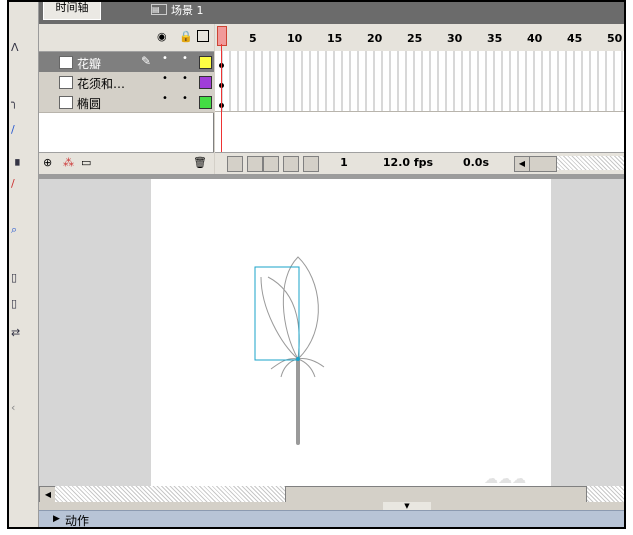 Image resolution: width=633 pixels, height=535 pixels. Describe the element at coordinates (200, 162) in the screenshot. I see `trash-icon: 🗑` at that location.